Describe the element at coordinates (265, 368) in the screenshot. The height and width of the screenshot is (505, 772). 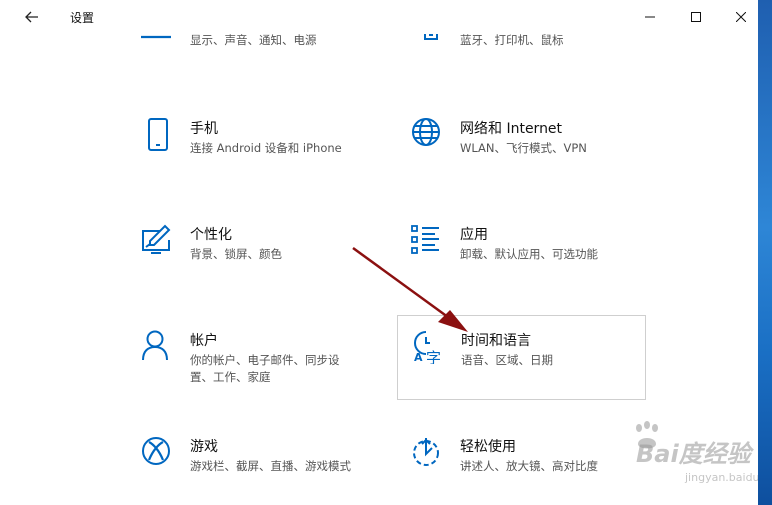
I see `tile-accounts-desc: 你的帐户、电子邮件、同步设置、工作、家庭` at that location.